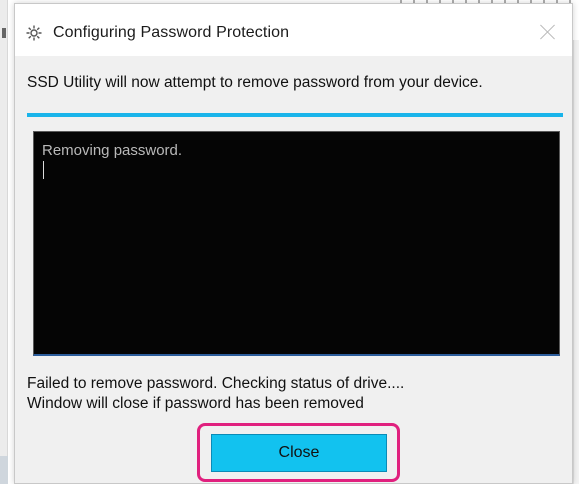  I want to click on background-window-edge, so click(4, 242).